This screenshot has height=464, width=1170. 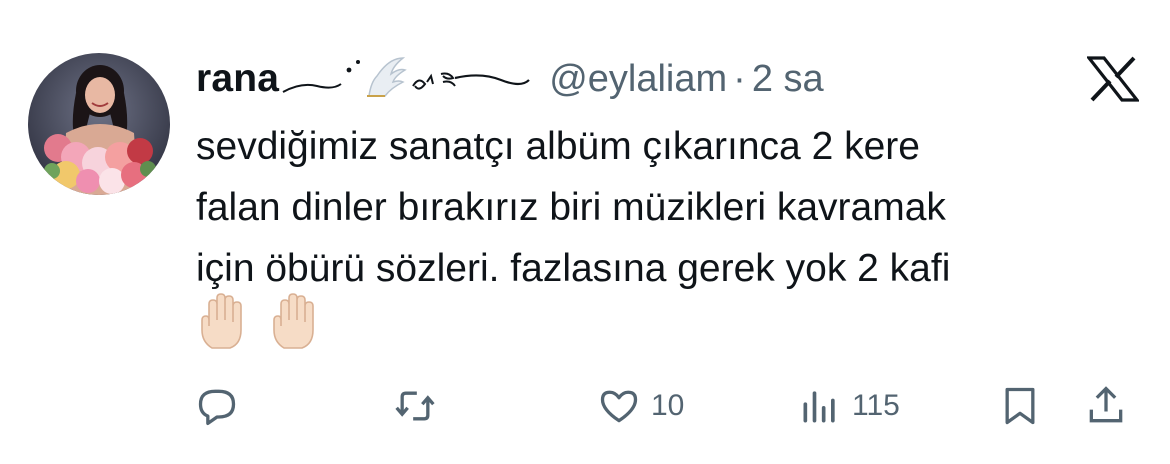 What do you see at coordinates (640, 406) in the screenshot?
I see `like-button: 10` at bounding box center [640, 406].